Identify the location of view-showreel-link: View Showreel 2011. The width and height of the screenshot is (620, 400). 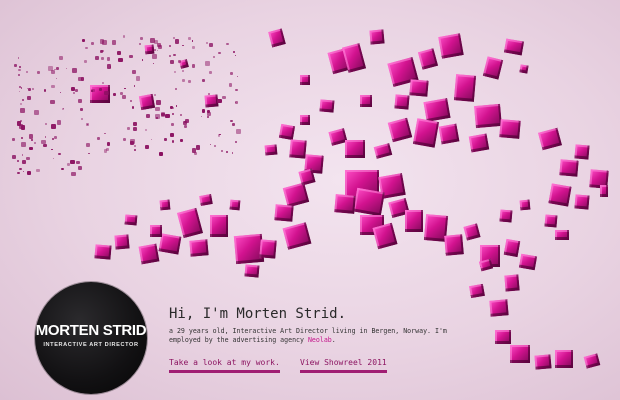
(343, 365).